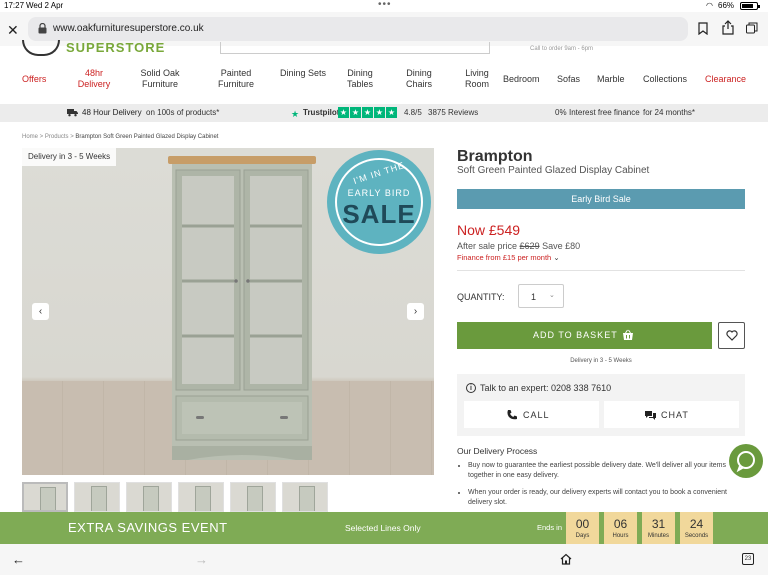 The width and height of the screenshot is (768, 575). I want to click on info-icon: i, so click(471, 388).